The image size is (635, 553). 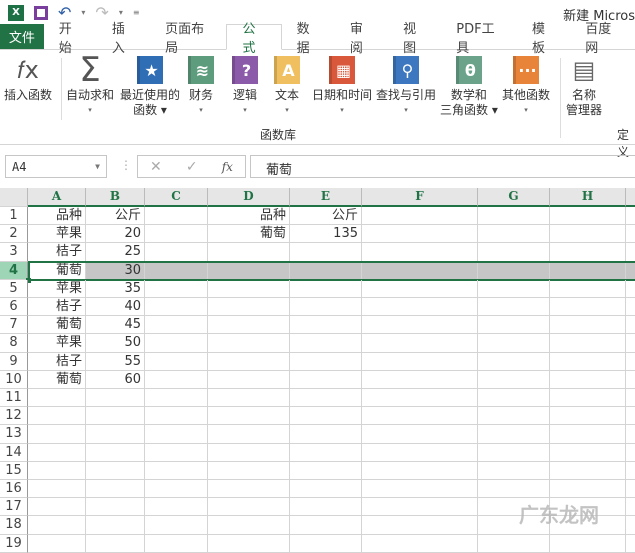 What do you see at coordinates (57, 288) in the screenshot?
I see `cell-A5: 苹果` at bounding box center [57, 288].